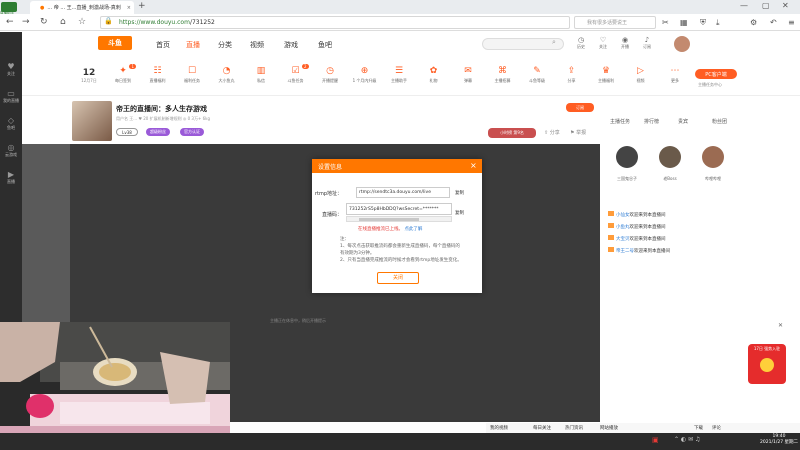 This screenshot has height=450, width=800. I want to click on stream-key-scrollbar, so click(399, 219).